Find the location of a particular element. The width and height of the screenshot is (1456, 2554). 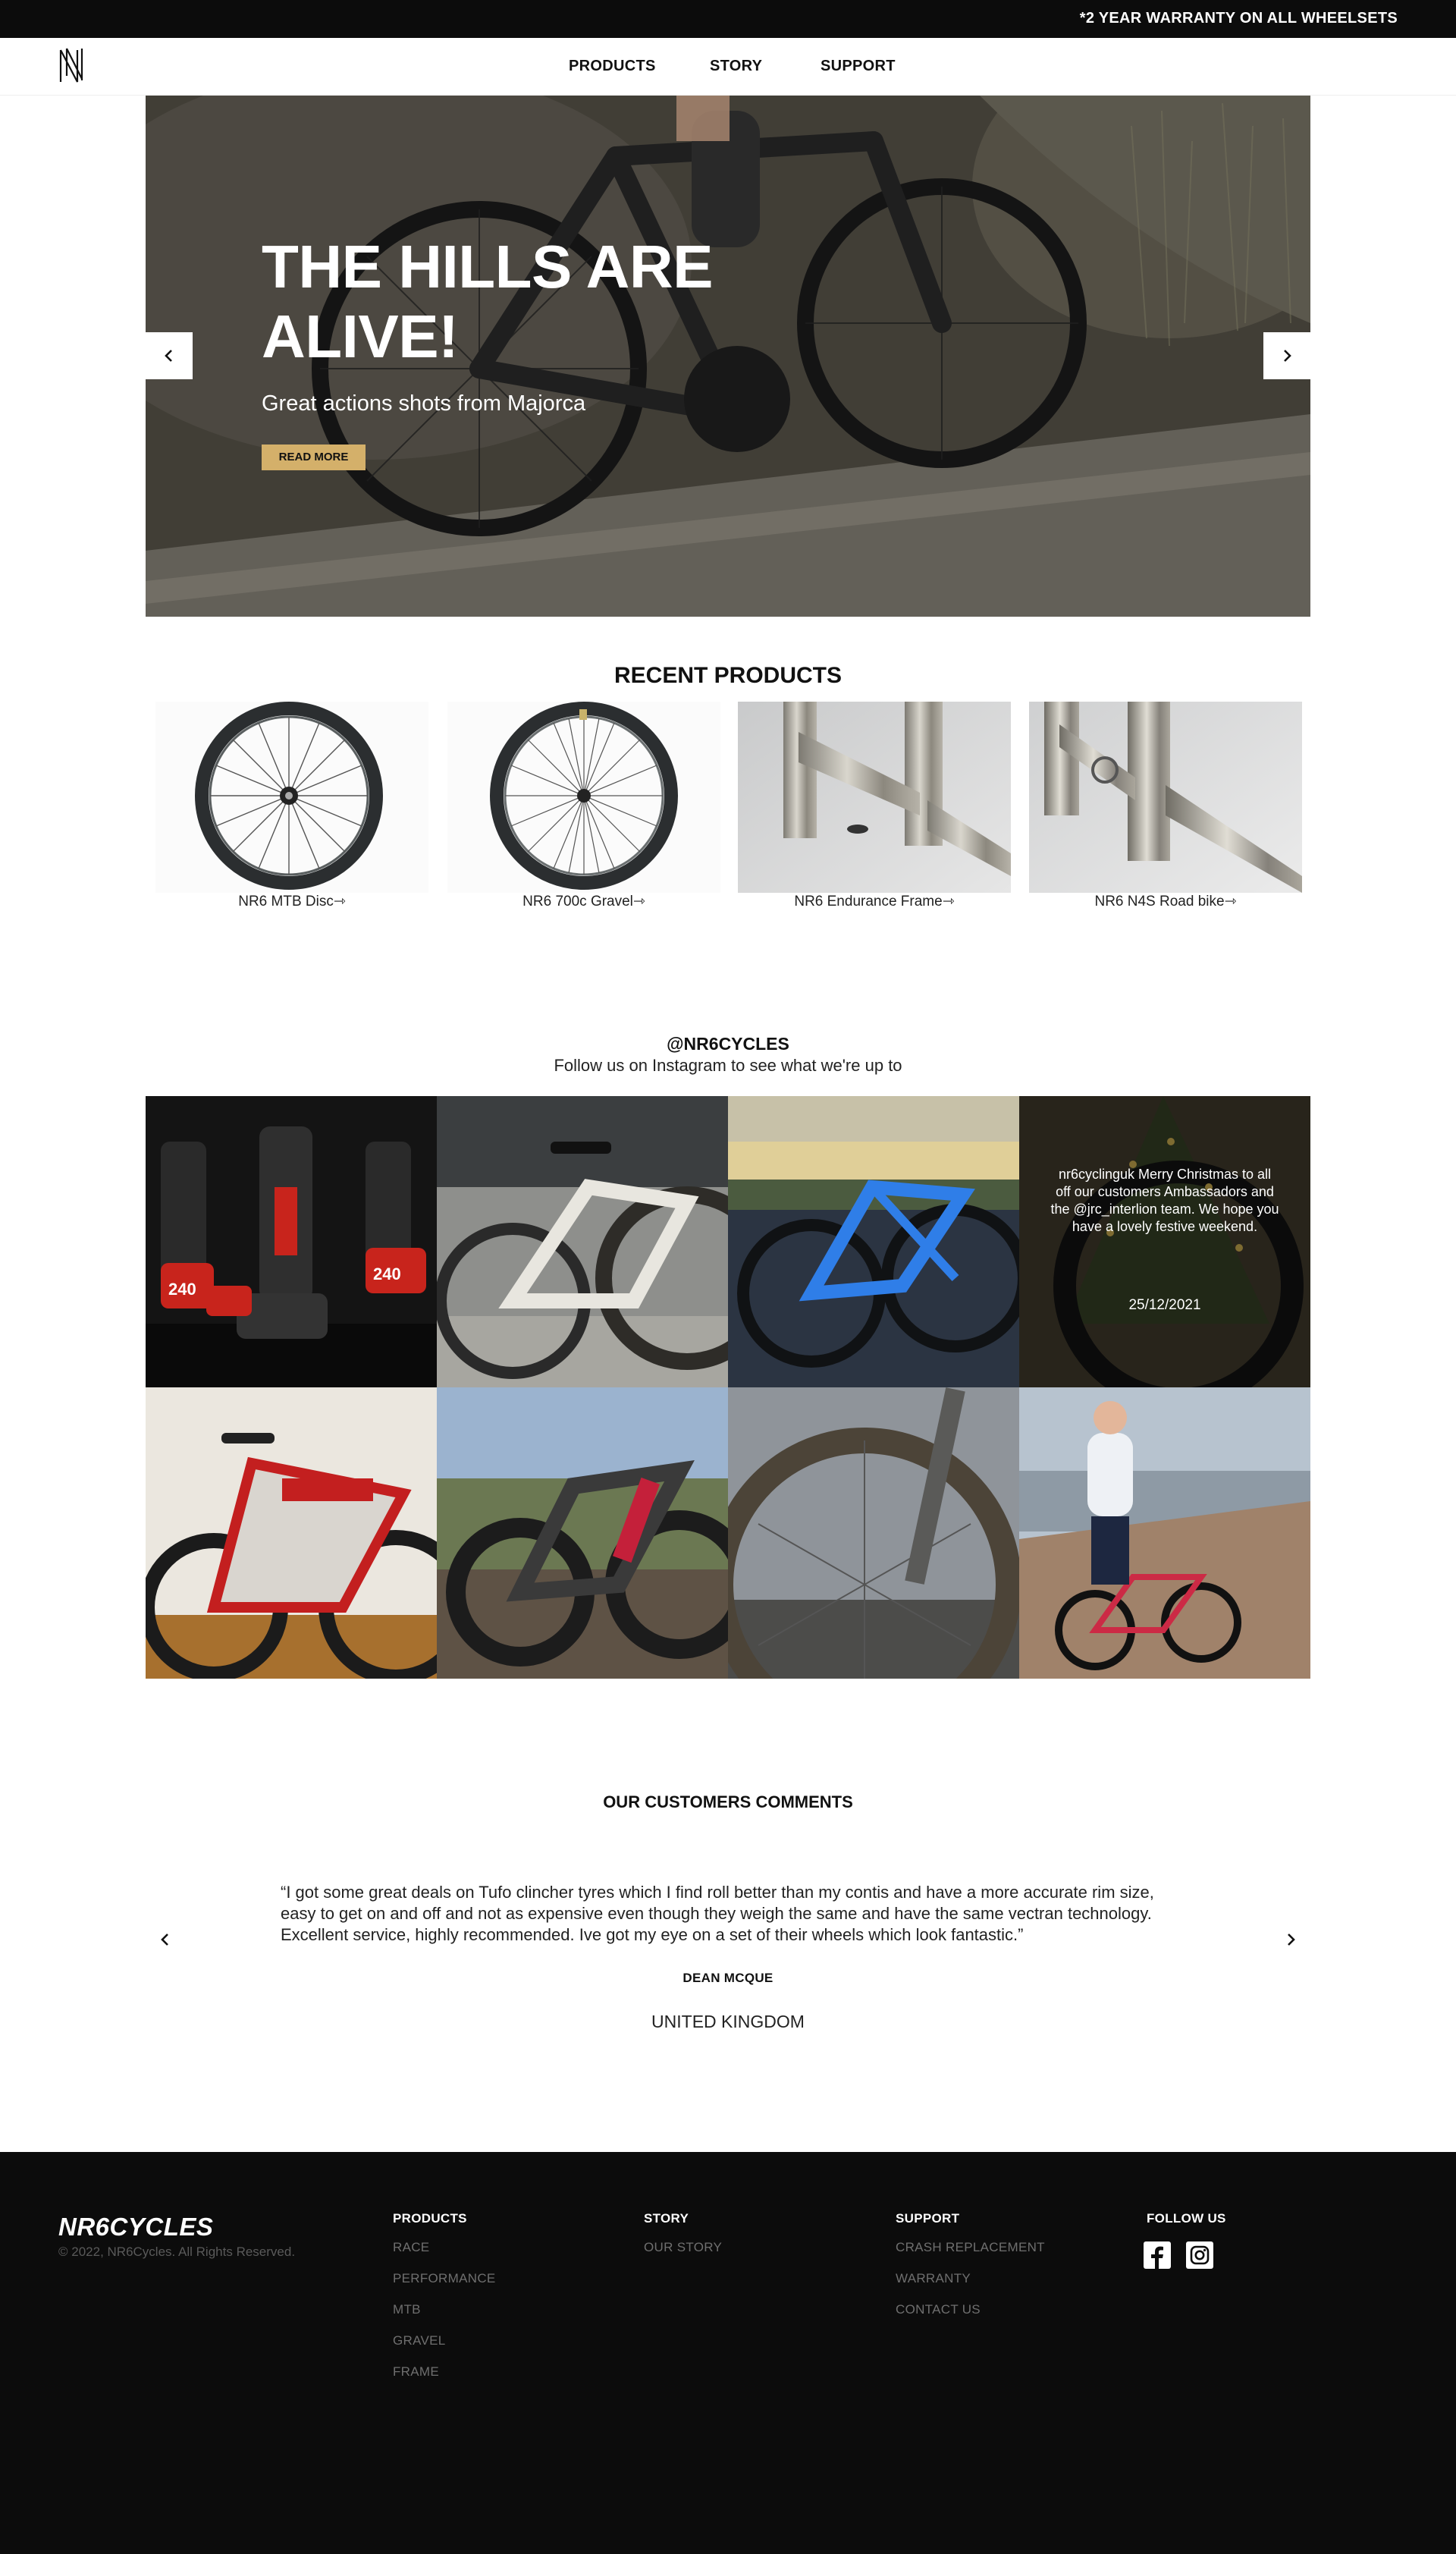

footer-heading: FOLLOW US is located at coordinates (1186, 2218).